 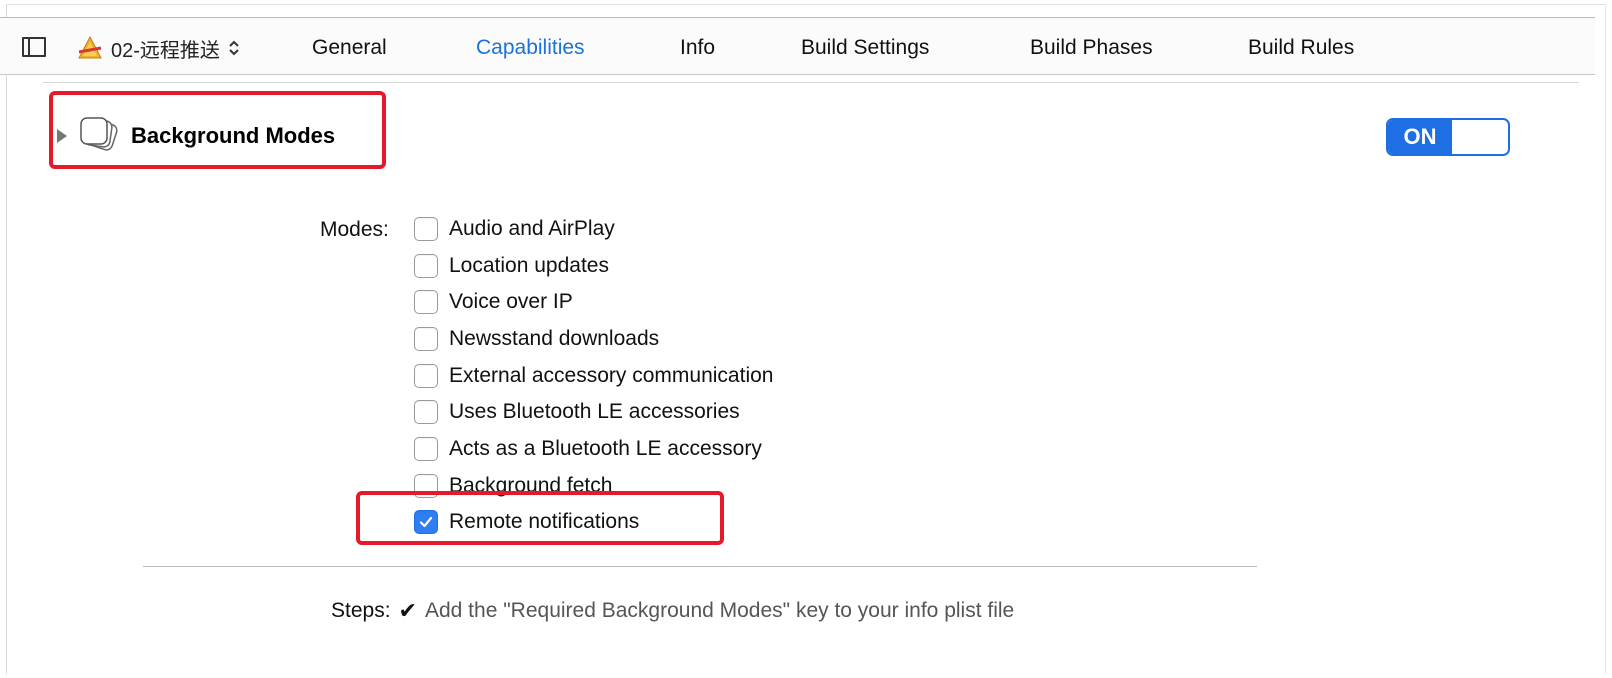 I want to click on capability-toggle: ON, so click(x=1448, y=137).